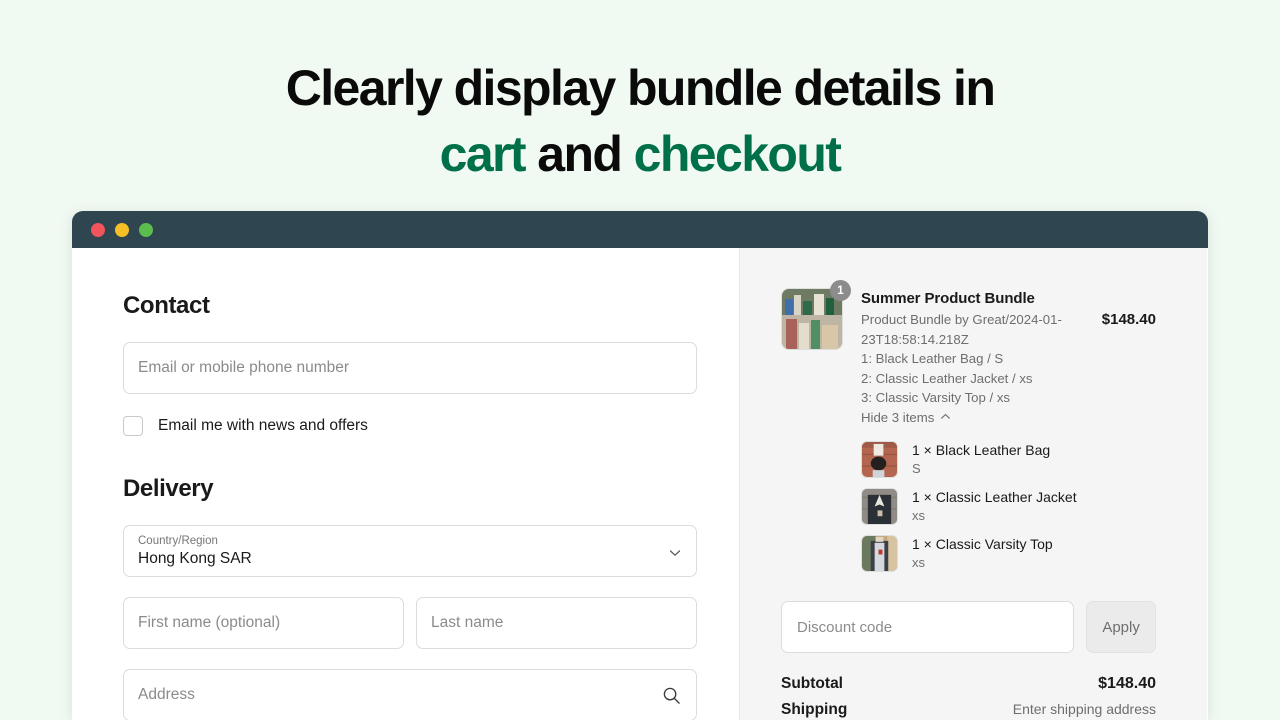 This screenshot has width=1280, height=720. I want to click on delivery-section-title: Delivery, so click(168, 488).